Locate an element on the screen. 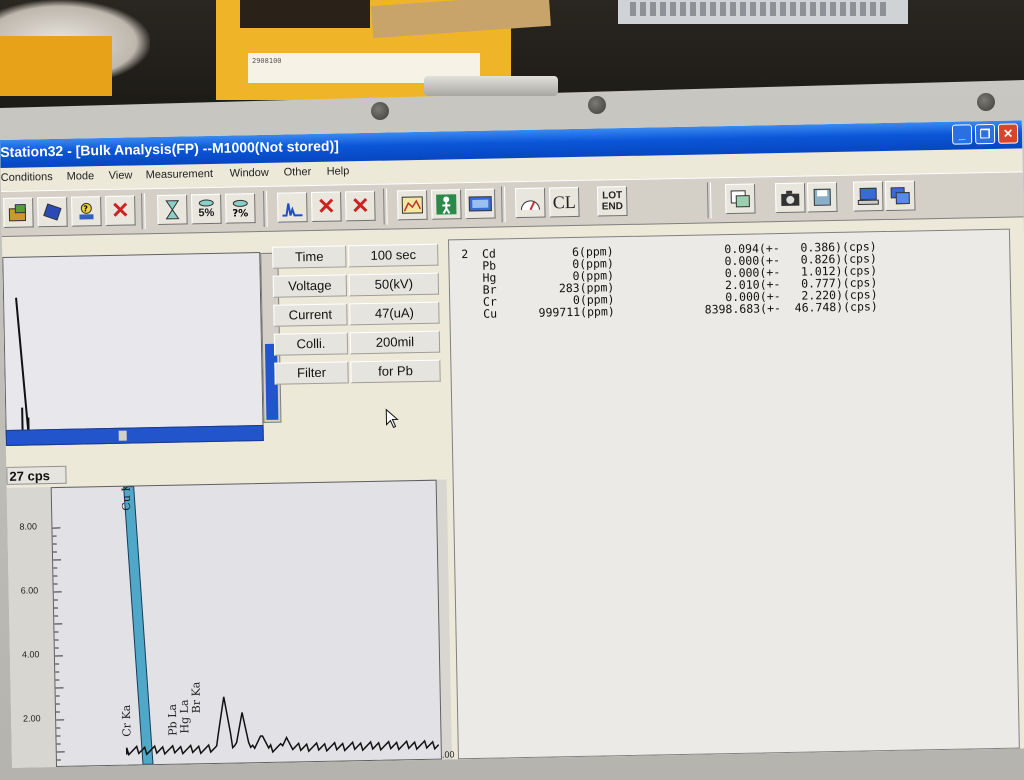  mouse-cursor-icon is located at coordinates (392, 418).